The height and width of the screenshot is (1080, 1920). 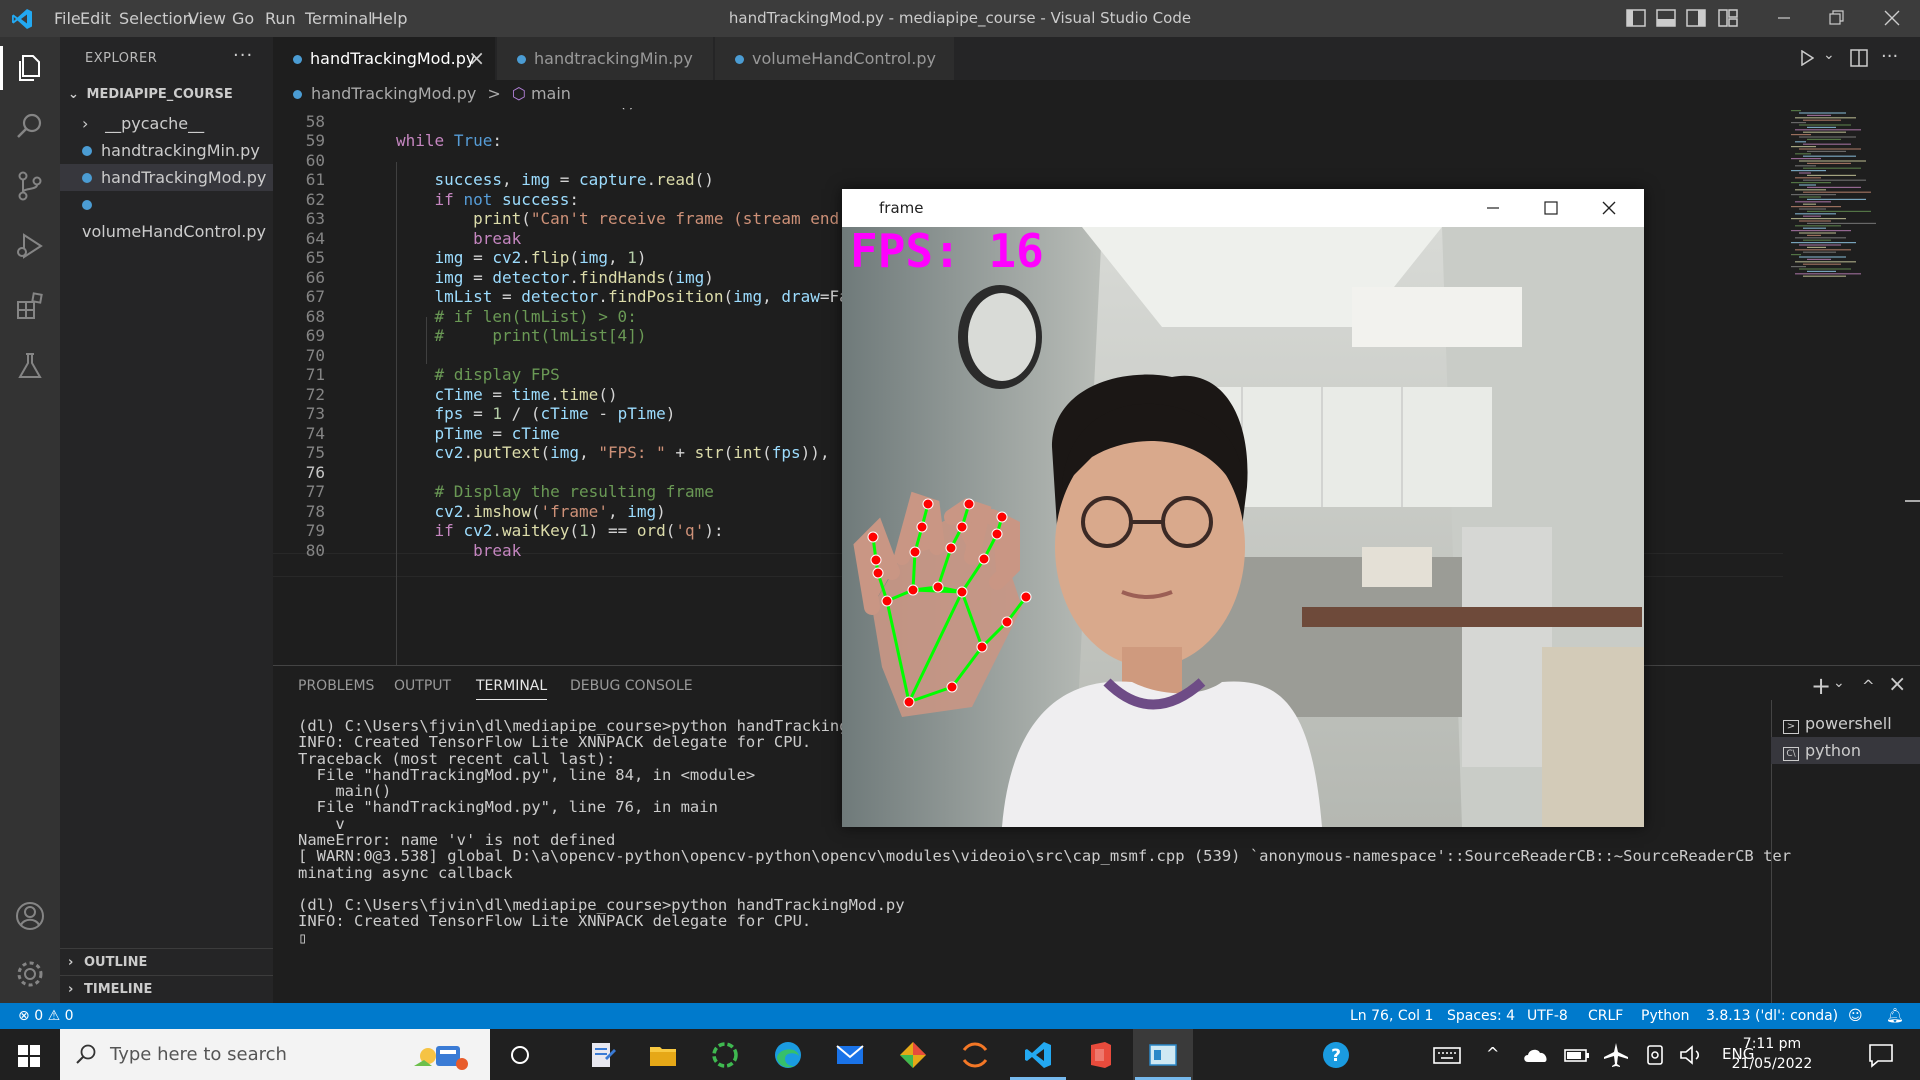 I want to click on restore-icon, so click(x=1836, y=18).